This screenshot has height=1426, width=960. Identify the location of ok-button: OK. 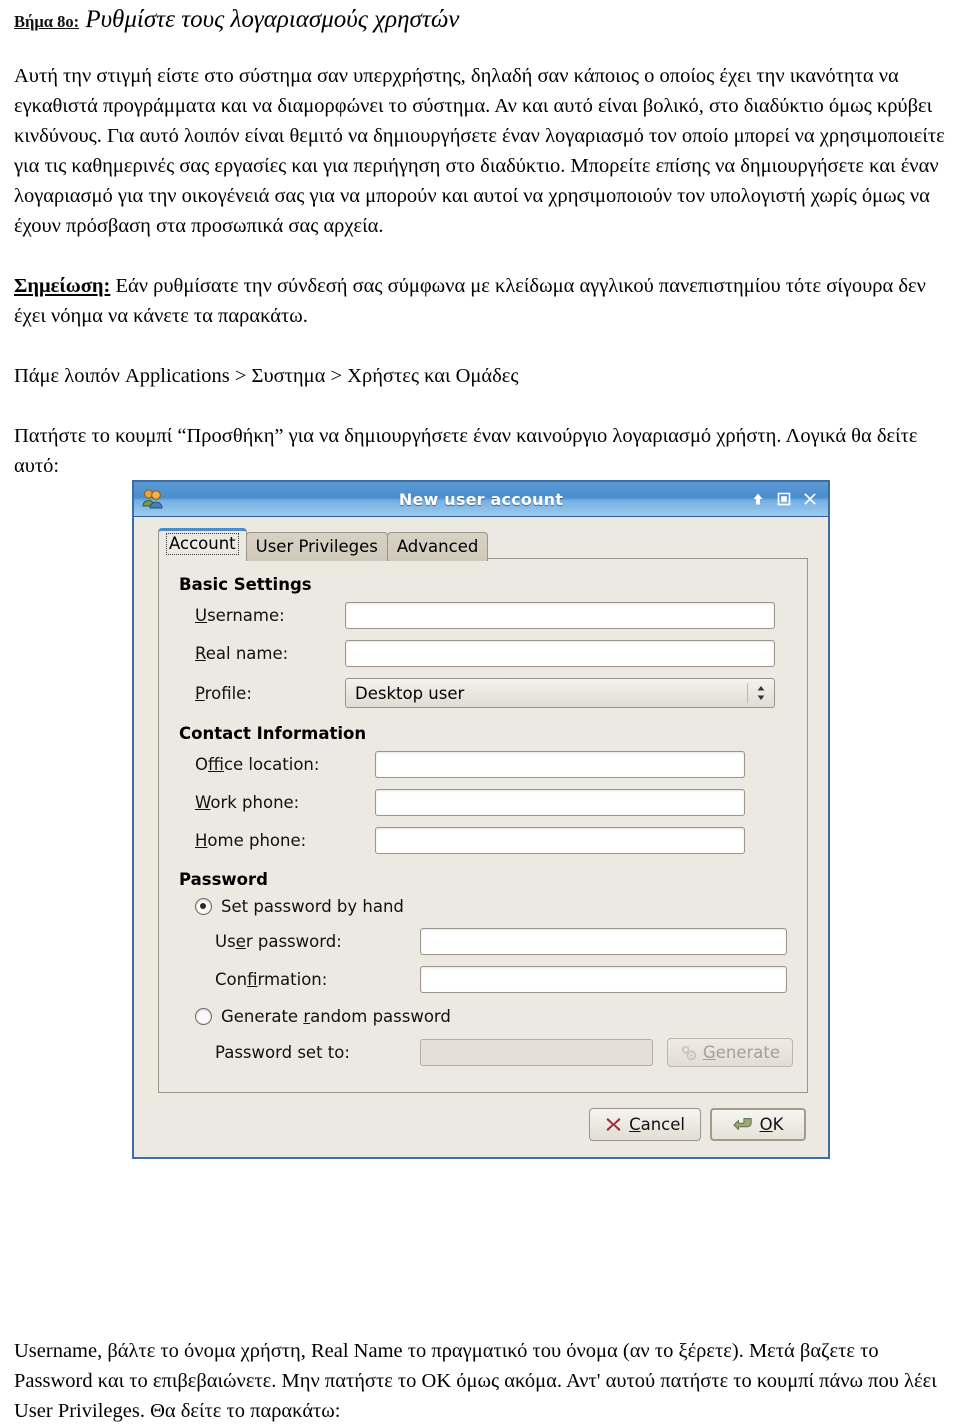
(758, 1124).